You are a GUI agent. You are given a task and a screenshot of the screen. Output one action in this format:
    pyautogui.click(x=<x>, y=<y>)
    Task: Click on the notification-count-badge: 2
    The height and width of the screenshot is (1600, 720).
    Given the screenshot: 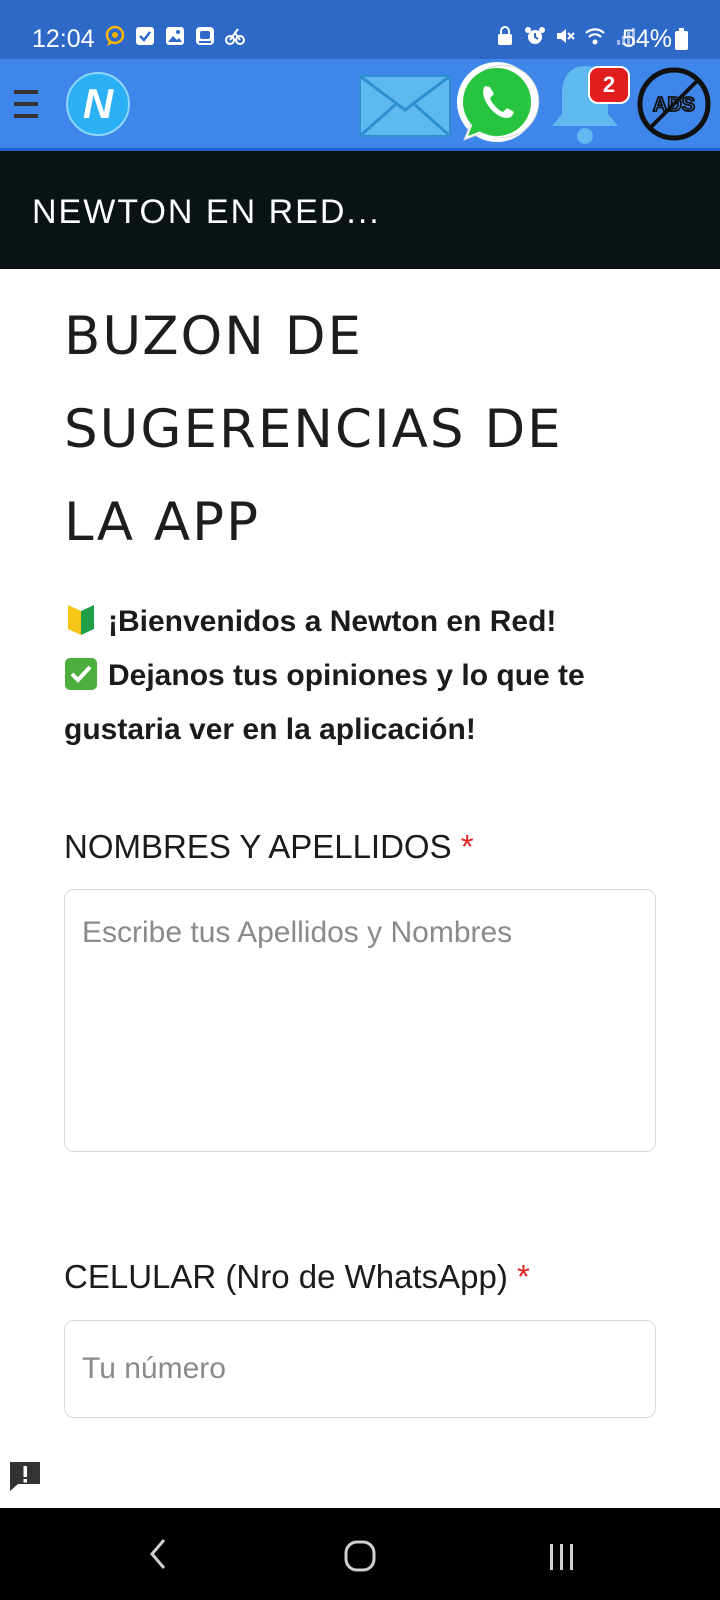 What is the action you would take?
    pyautogui.click(x=609, y=85)
    